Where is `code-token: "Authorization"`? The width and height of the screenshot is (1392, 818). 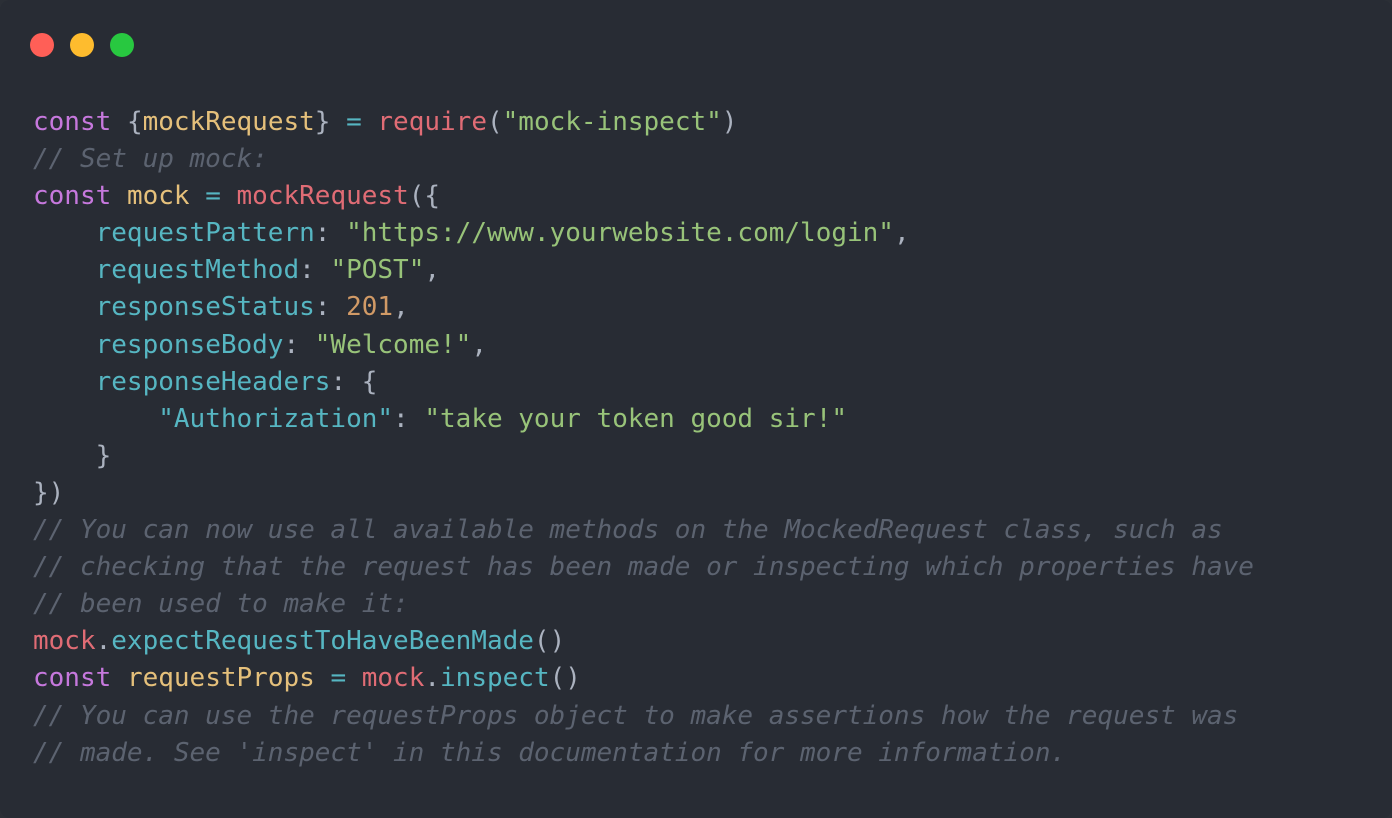 code-token: "Authorization" is located at coordinates (276, 418).